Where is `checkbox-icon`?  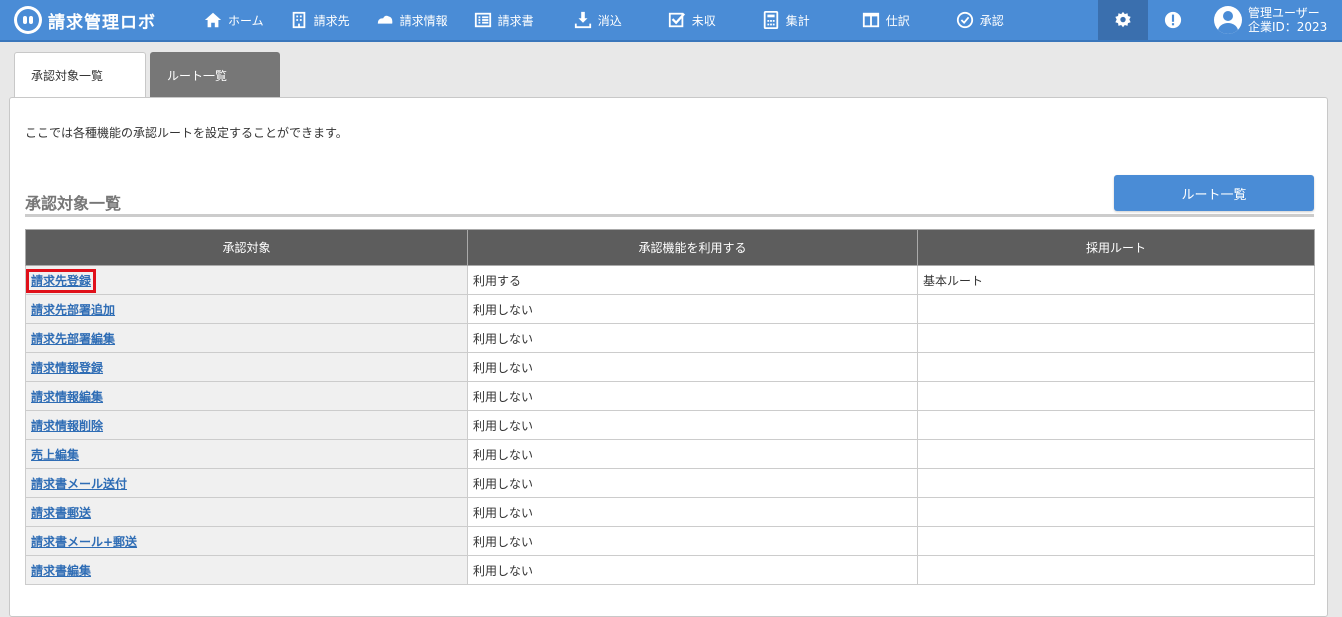
checkbox-icon is located at coordinates (677, 20).